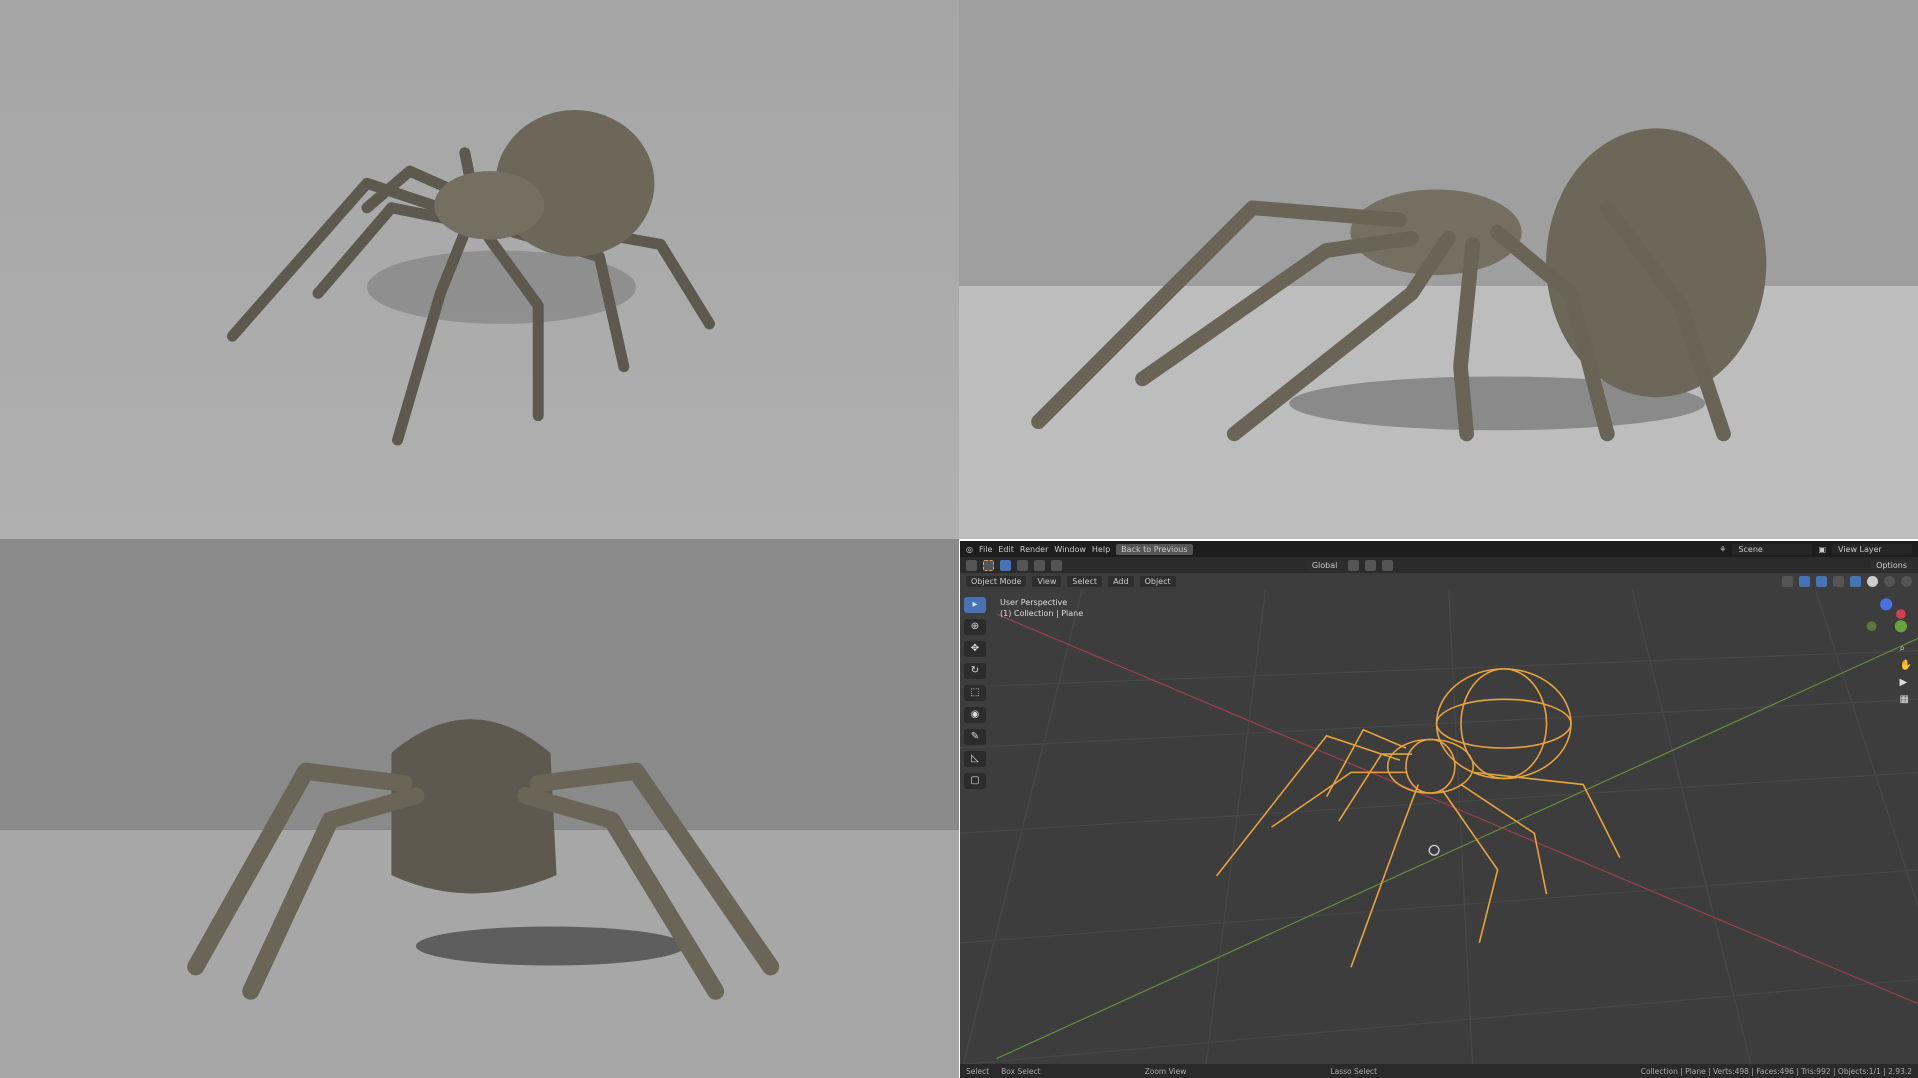 The height and width of the screenshot is (1078, 1918). Describe the element at coordinates (1906, 665) in the screenshot. I see `pan-hand-icon: ✋` at that location.